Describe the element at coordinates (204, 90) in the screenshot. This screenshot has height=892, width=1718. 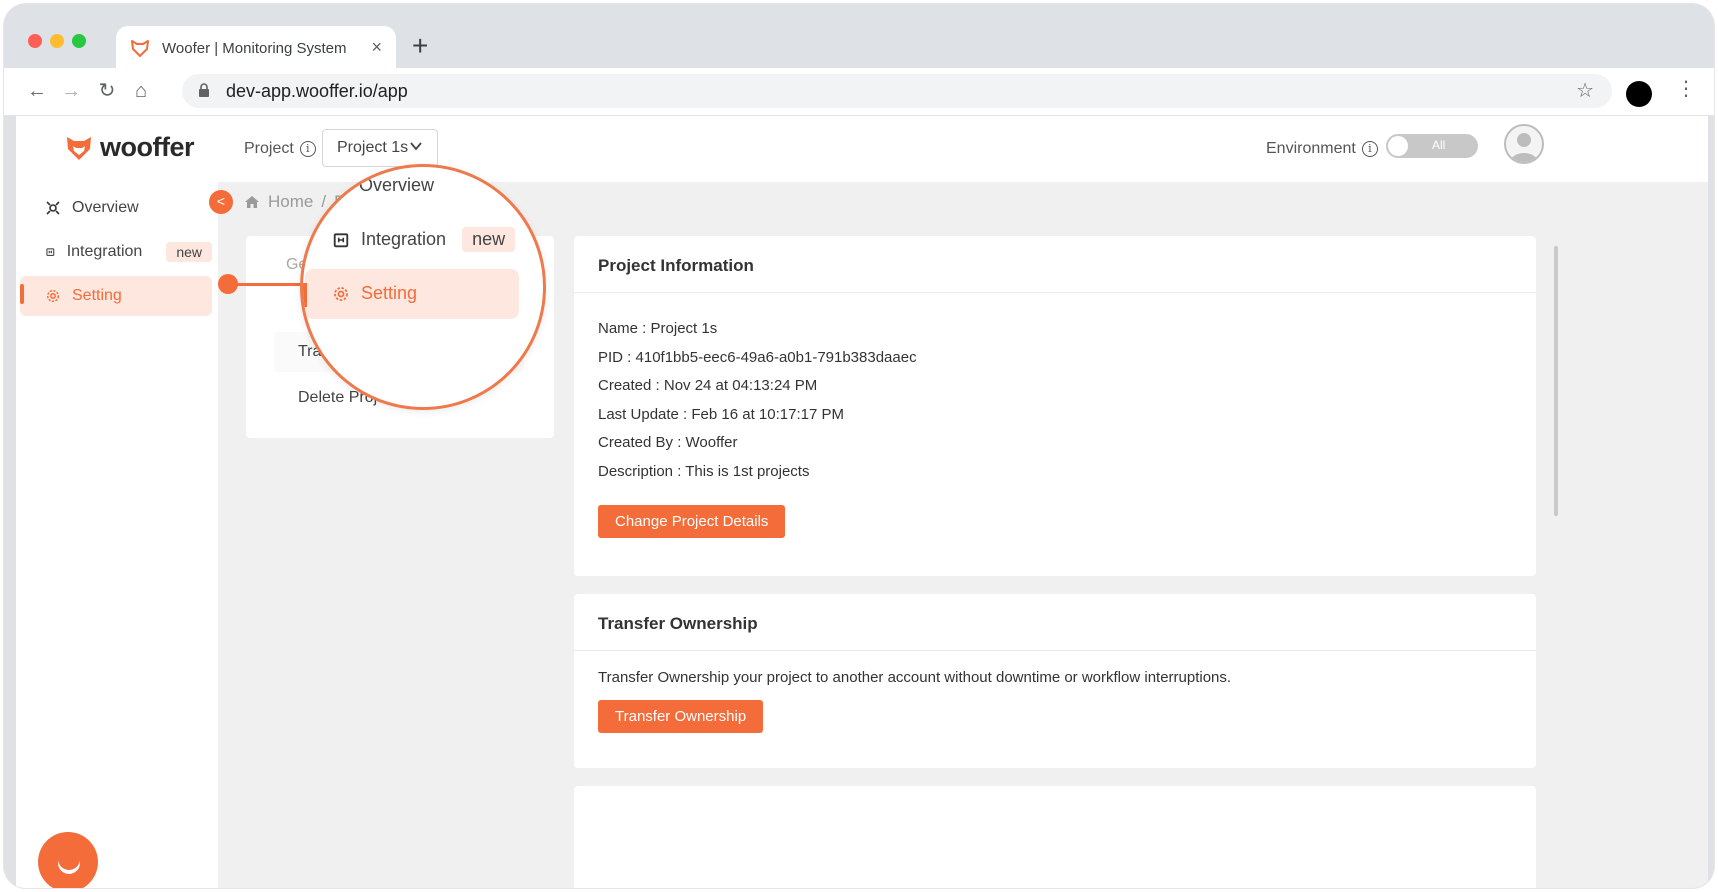
I see `lock-icon` at that location.